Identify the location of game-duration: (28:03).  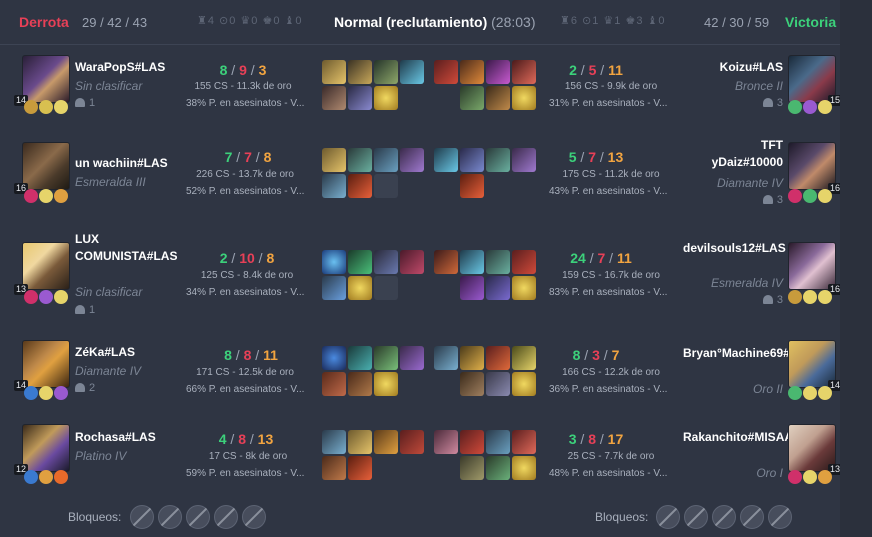
(513, 22).